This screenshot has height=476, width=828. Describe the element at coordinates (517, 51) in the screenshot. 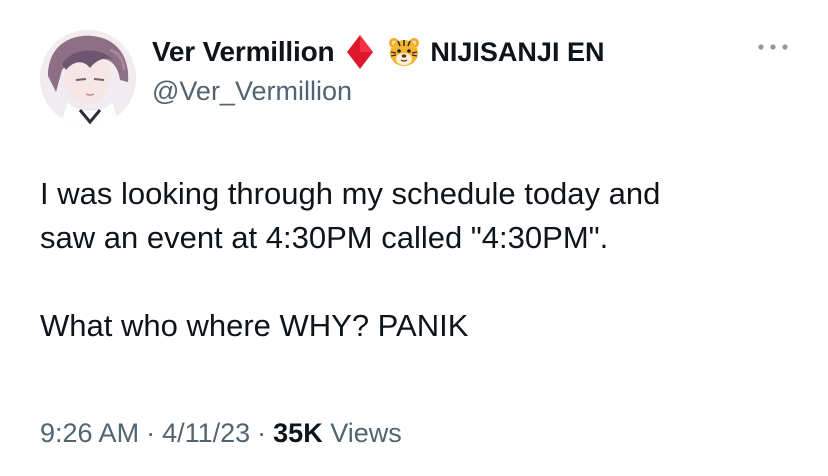

I see `affiliation-label: NIJISANJI EN` at that location.